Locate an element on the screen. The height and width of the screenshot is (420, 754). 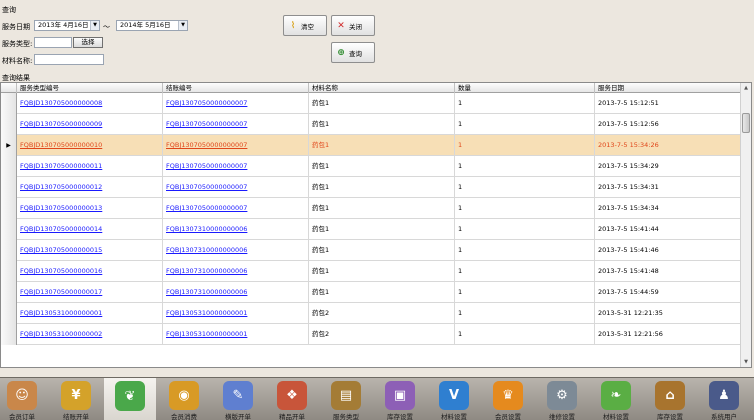
date-from-picker: 2013年 4月16日 ▼ is located at coordinates (67, 25).